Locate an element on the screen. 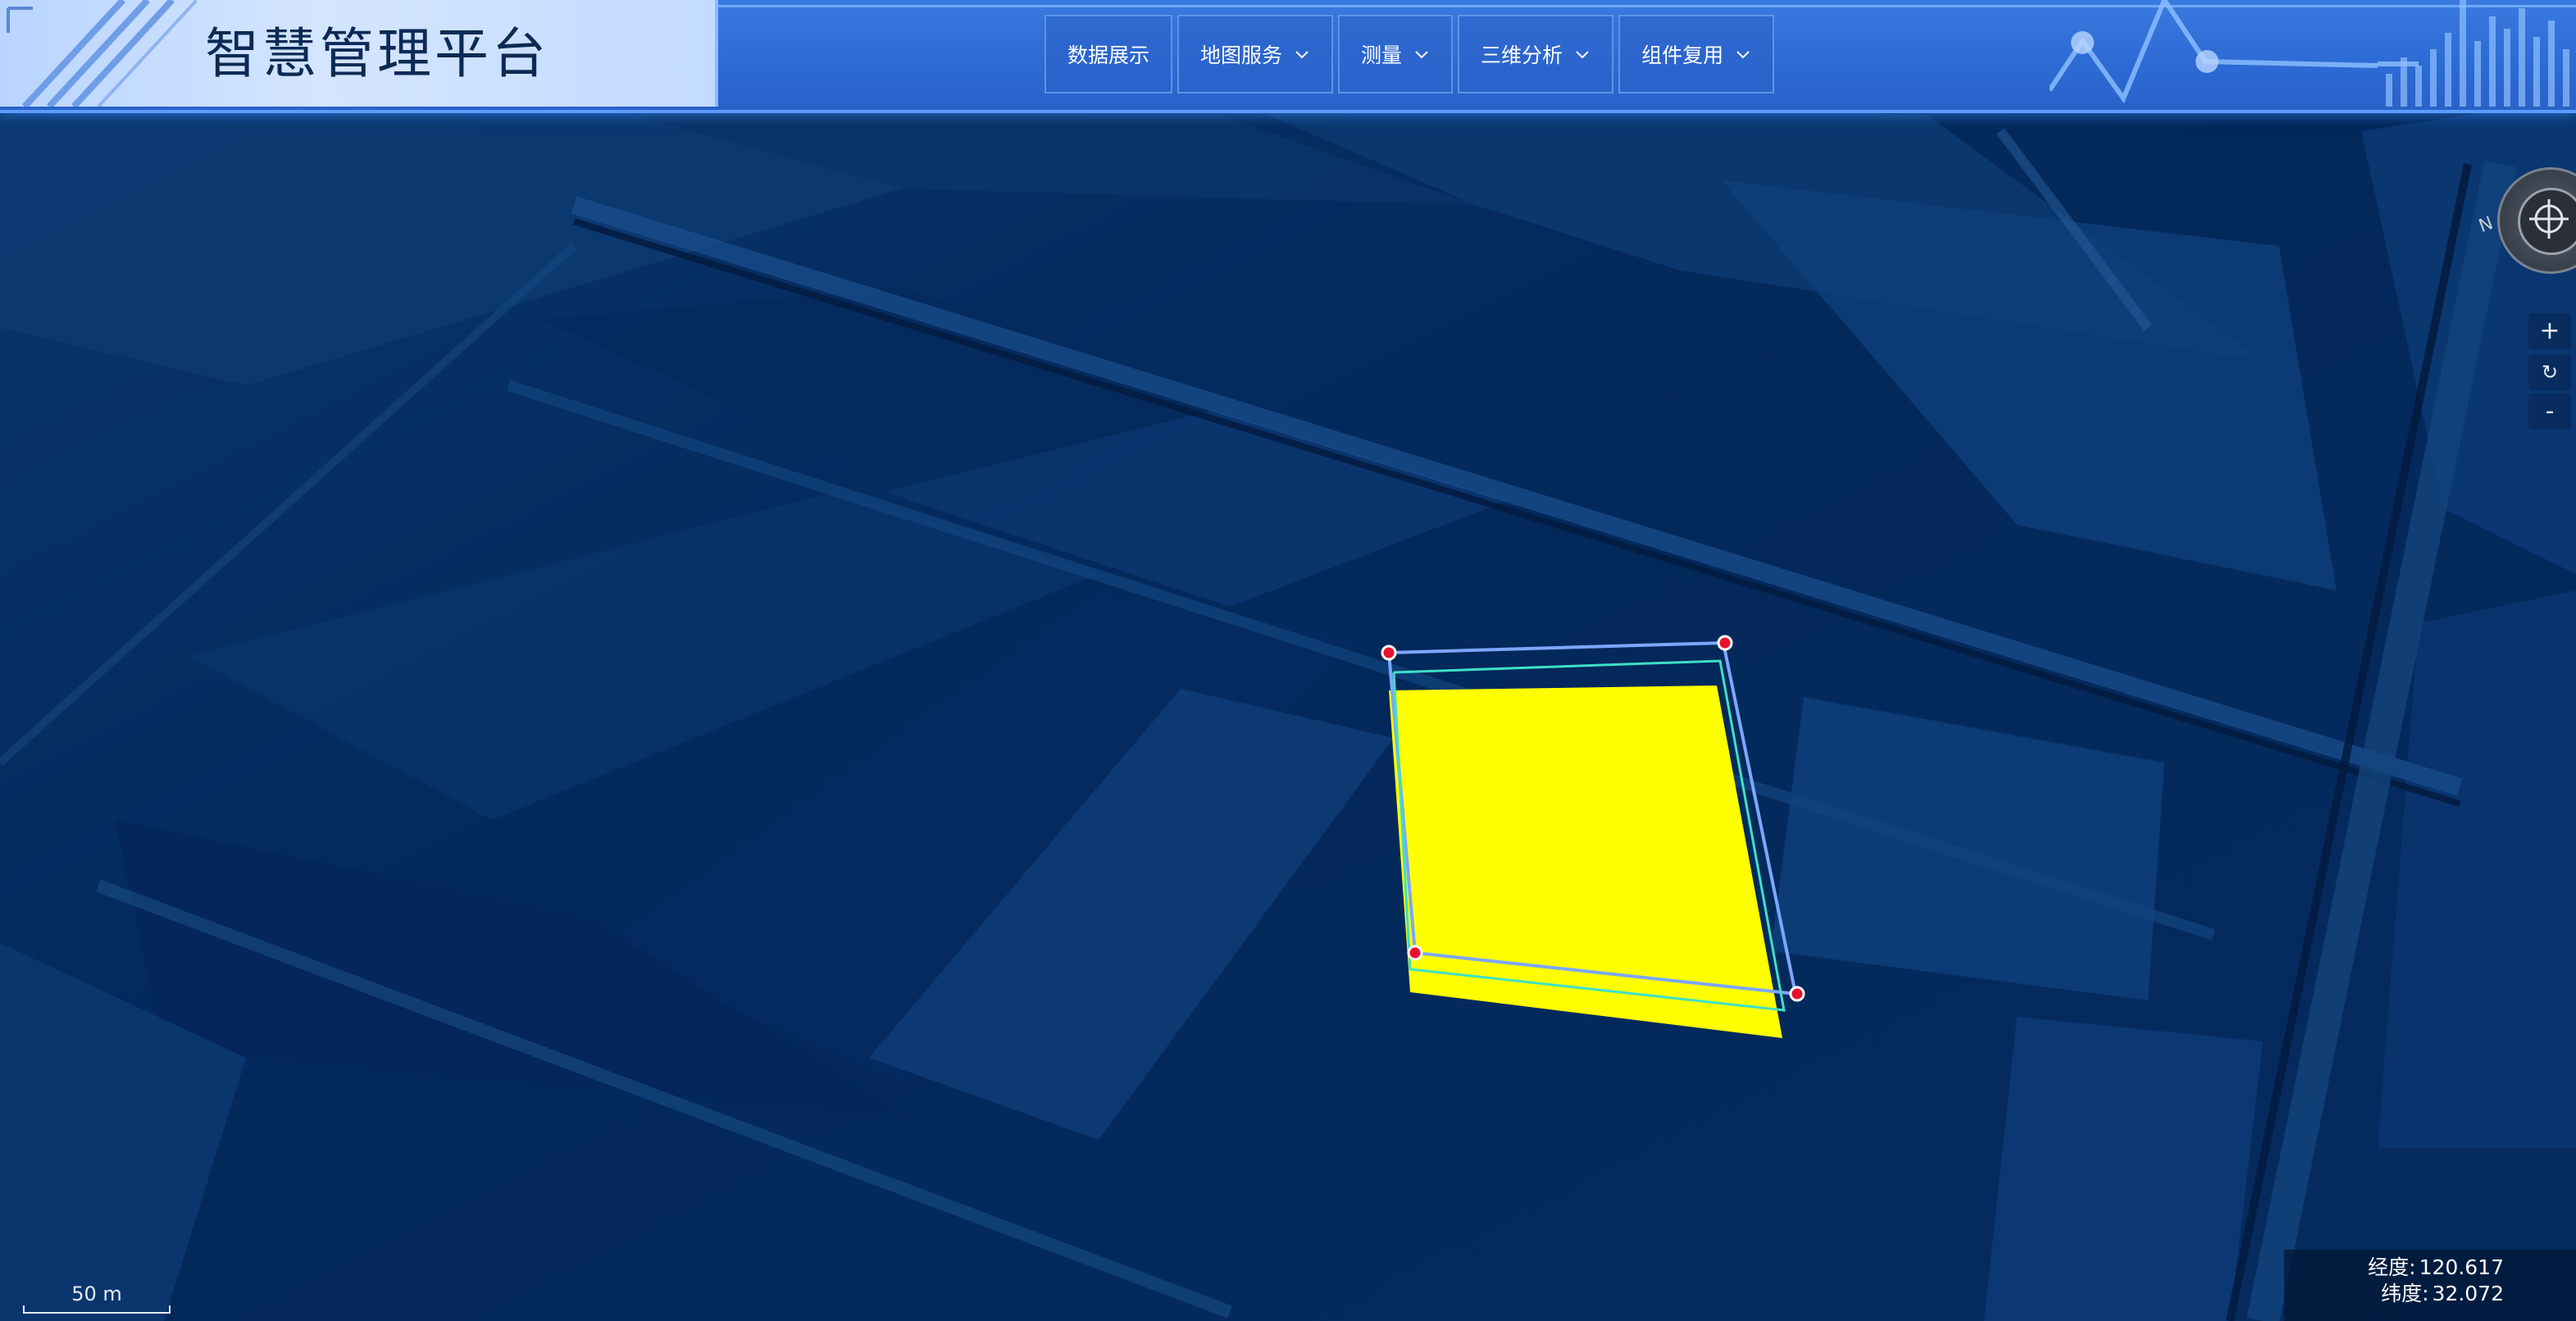 The image size is (2576, 1321). zoom-out-button: - is located at coordinates (2550, 412).